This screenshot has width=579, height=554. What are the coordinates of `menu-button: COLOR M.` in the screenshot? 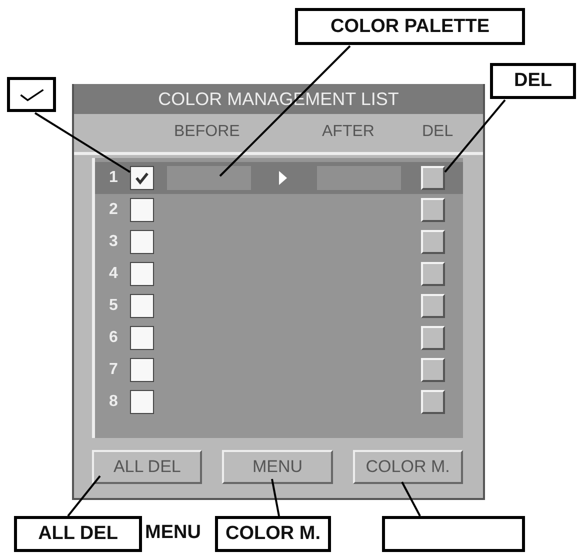 It's located at (407, 467).